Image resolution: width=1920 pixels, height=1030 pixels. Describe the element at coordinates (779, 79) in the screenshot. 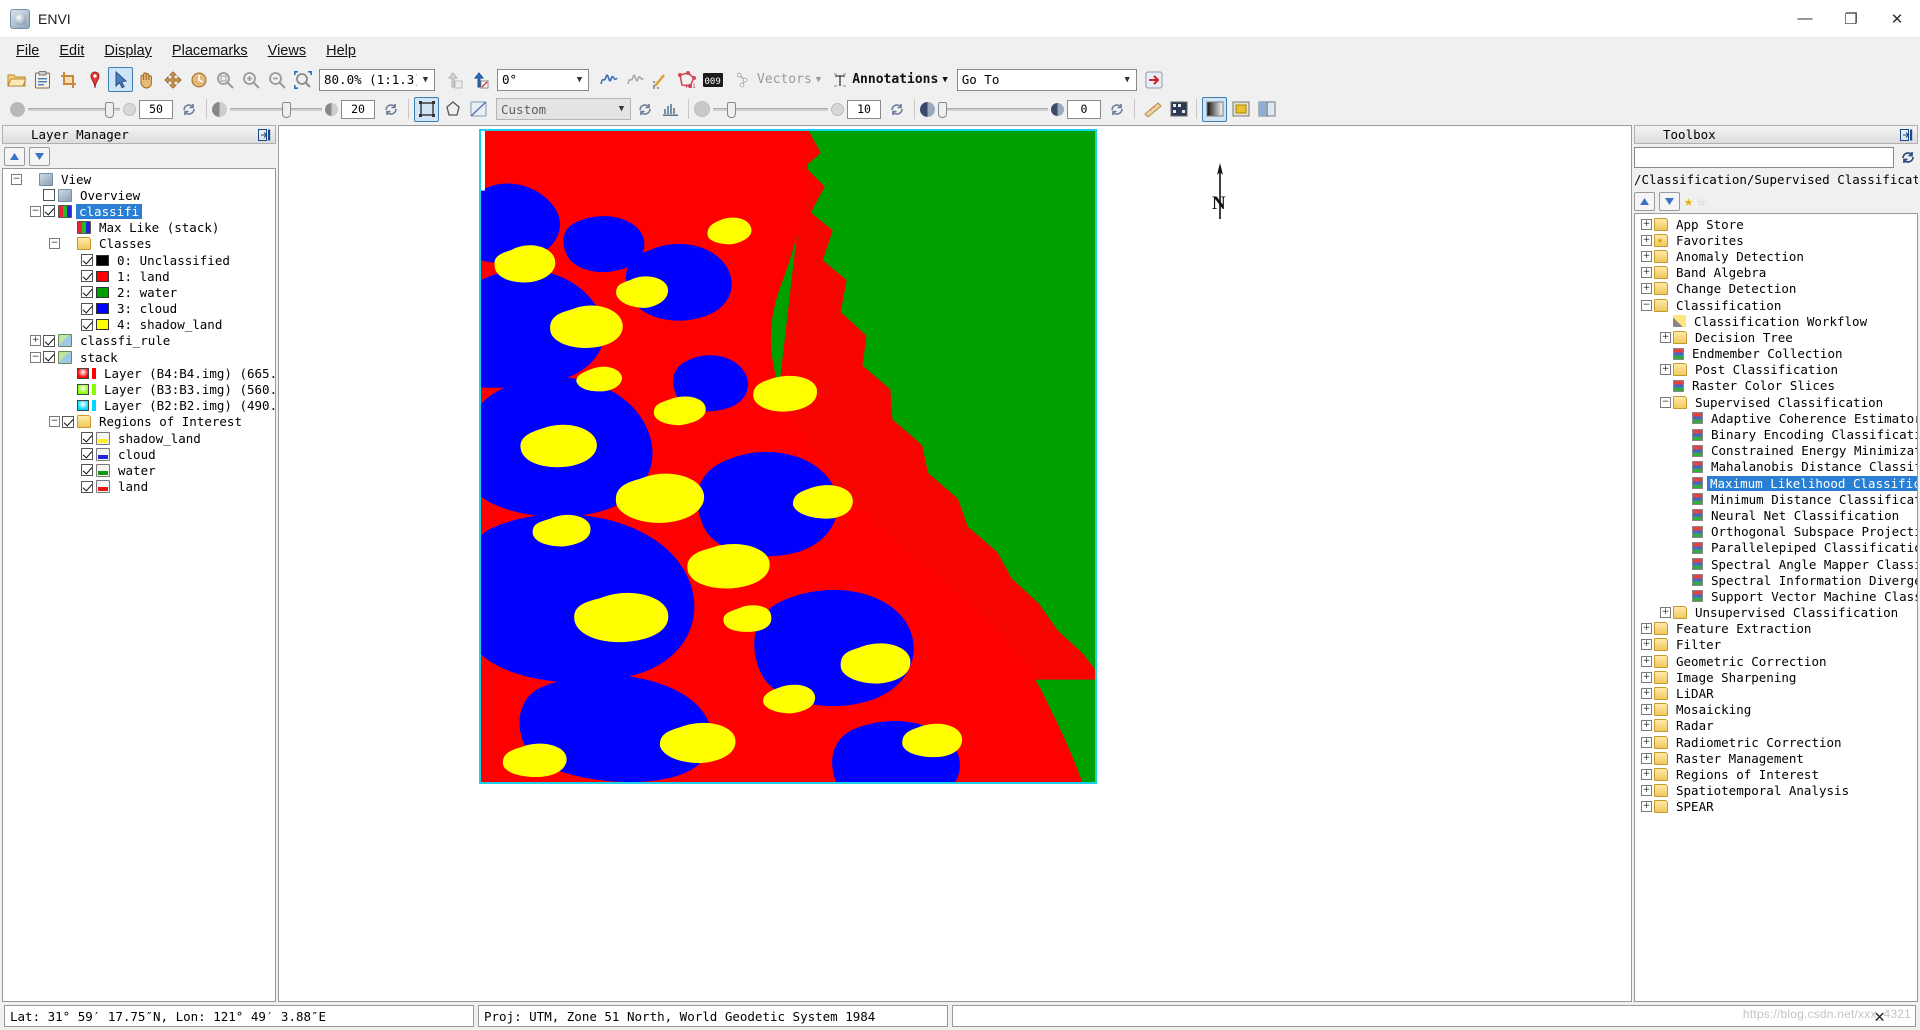

I see `vectors-button: Vectors ▼` at that location.